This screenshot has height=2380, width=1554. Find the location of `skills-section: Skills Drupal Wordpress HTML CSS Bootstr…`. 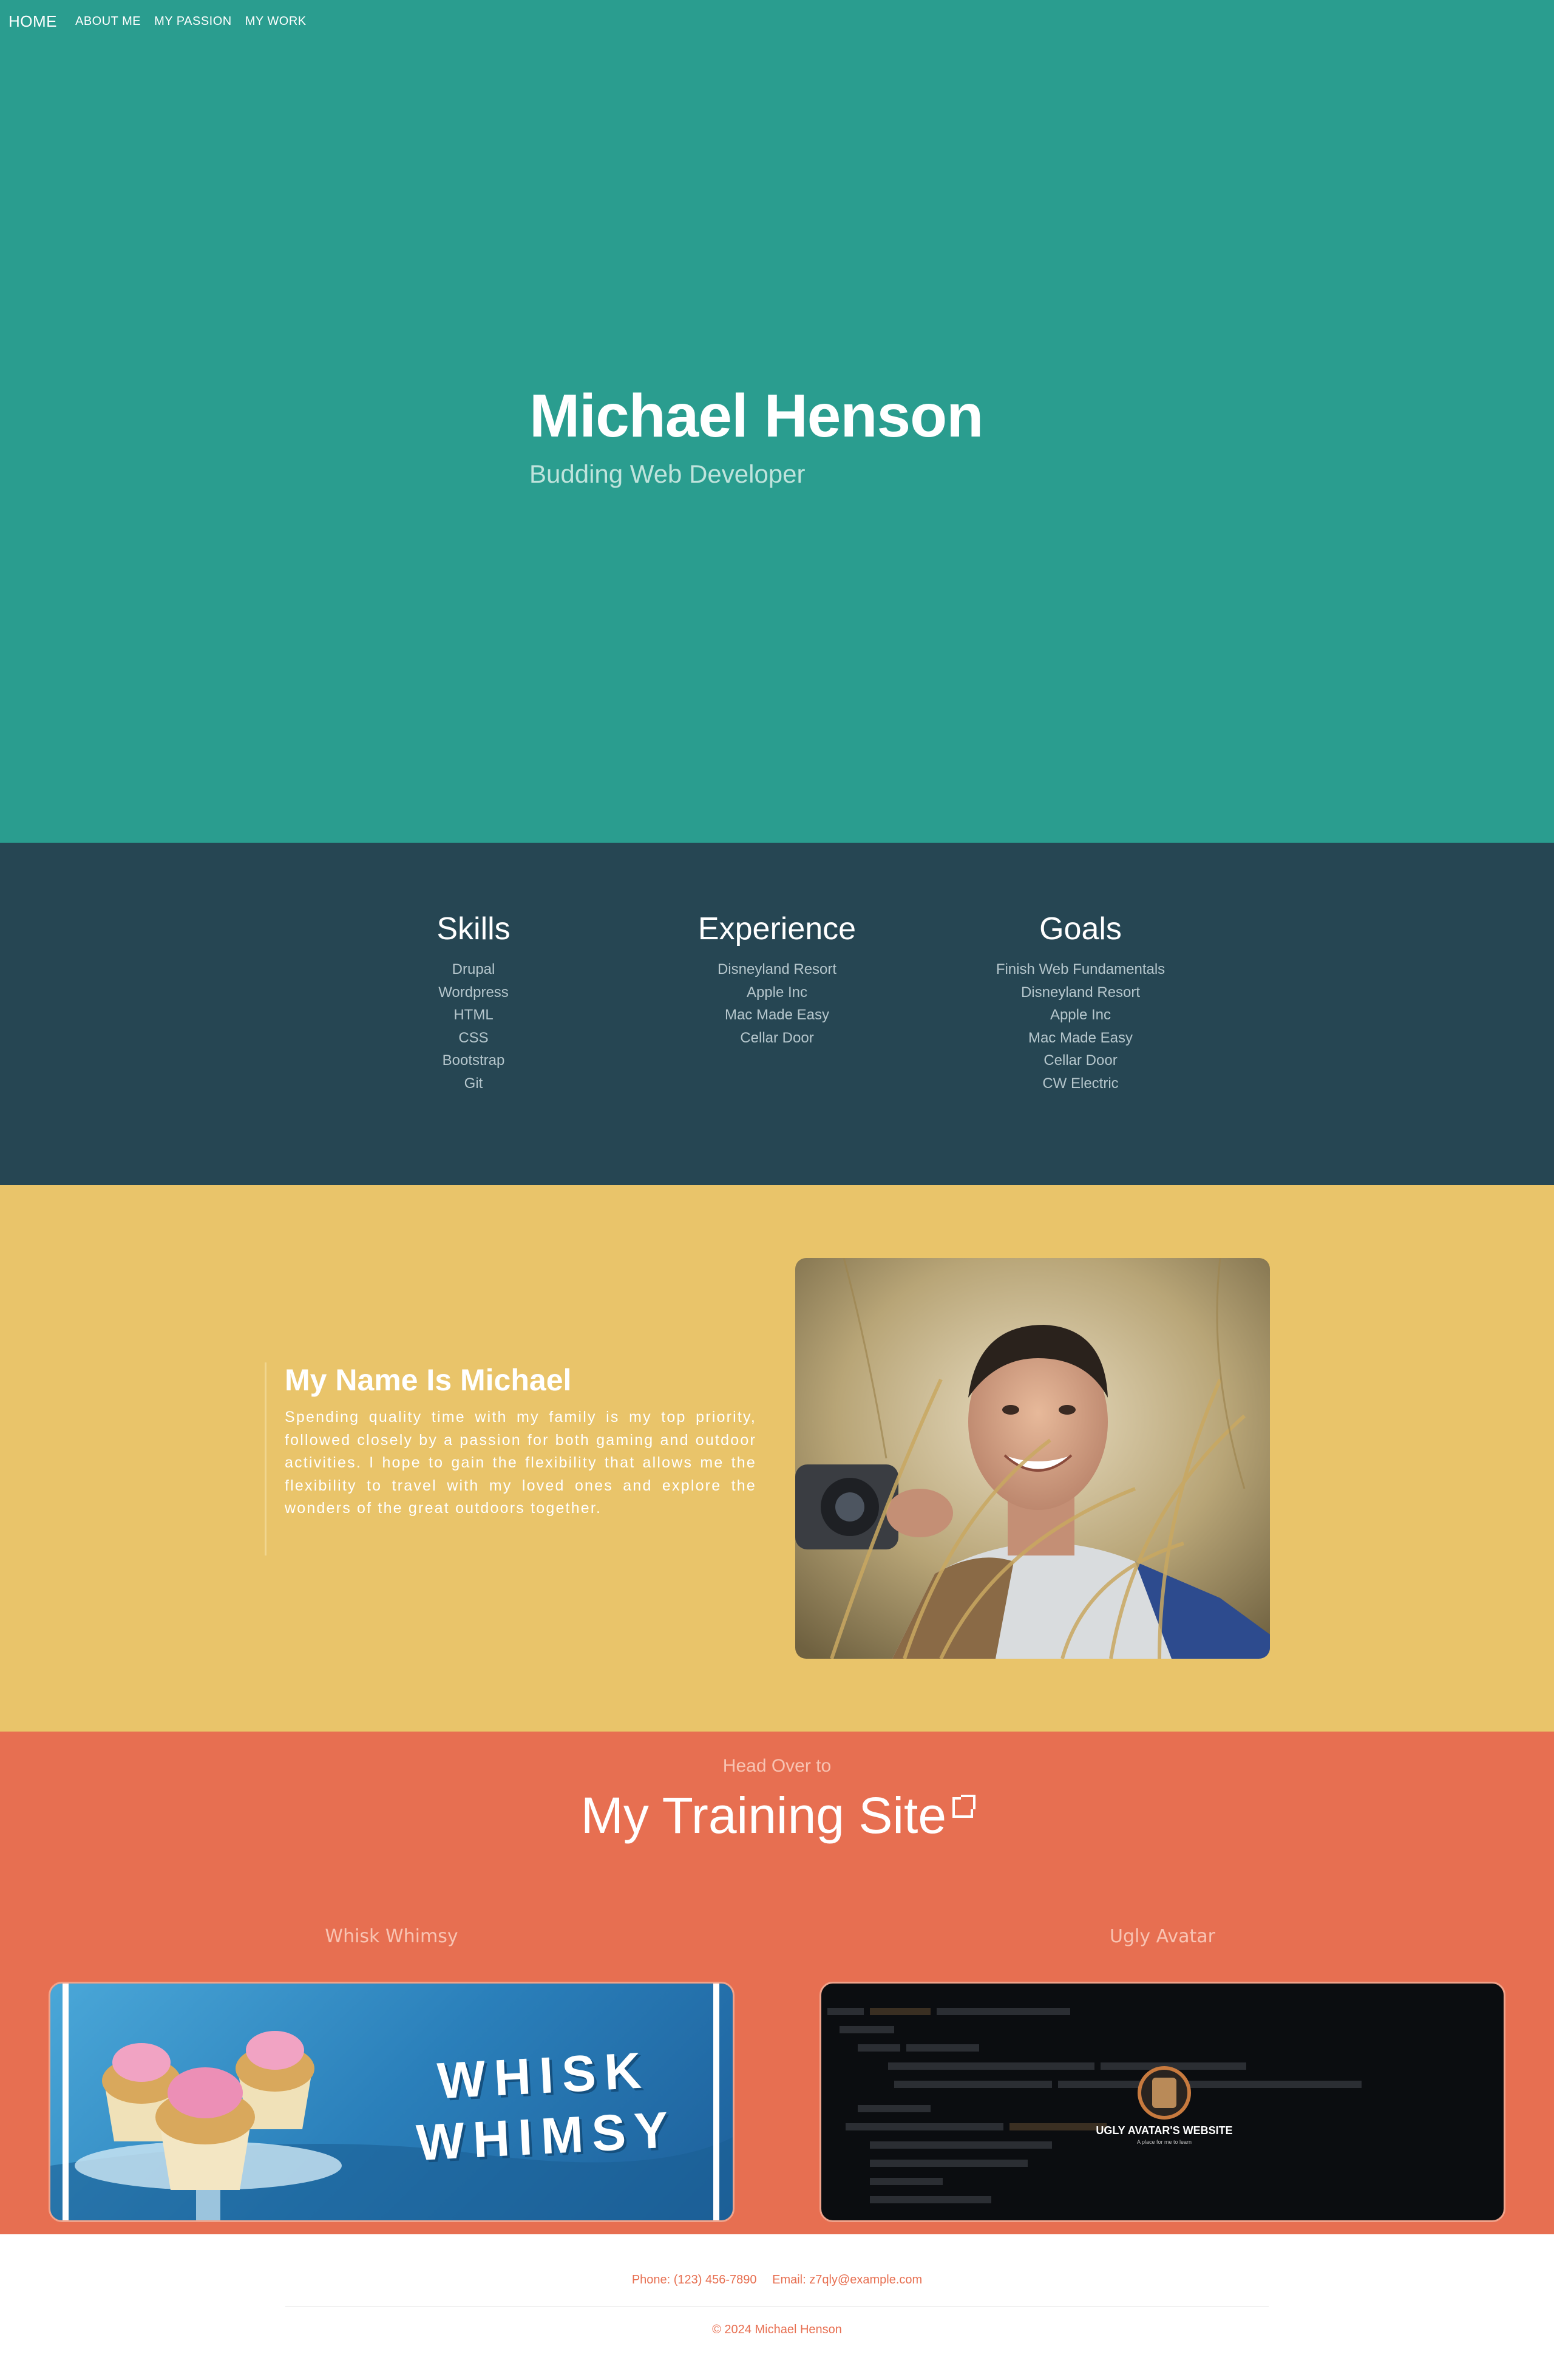

skills-section: Skills Drupal Wordpress HTML CSS Bootstr… is located at coordinates (777, 1014).